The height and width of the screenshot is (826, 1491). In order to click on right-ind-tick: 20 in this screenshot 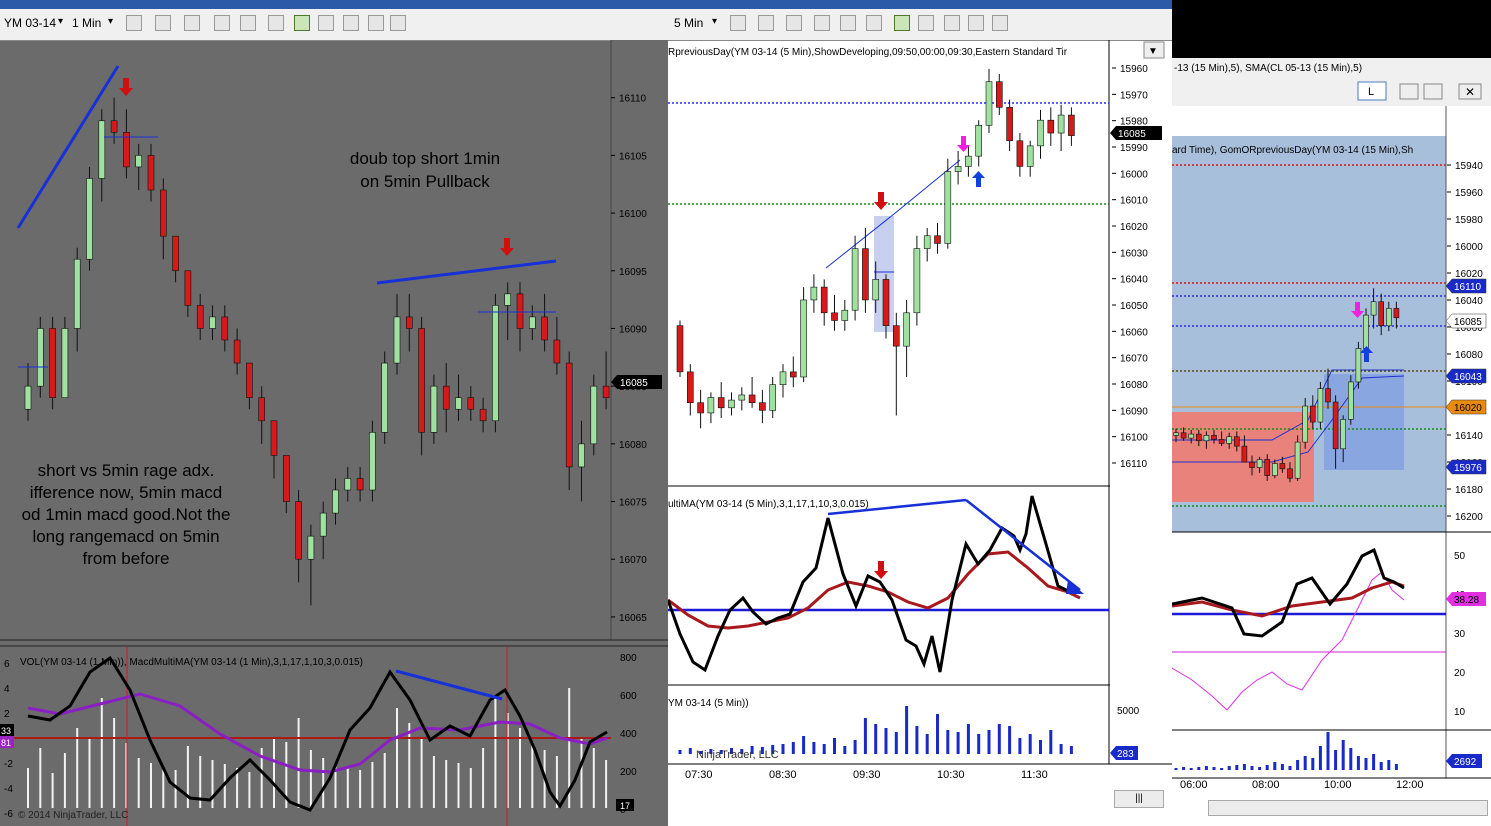, I will do `click(1460, 673)`.